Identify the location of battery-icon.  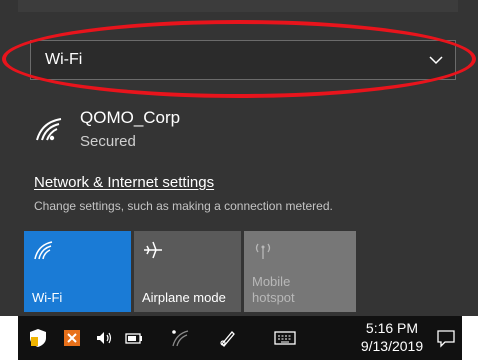
(134, 338).